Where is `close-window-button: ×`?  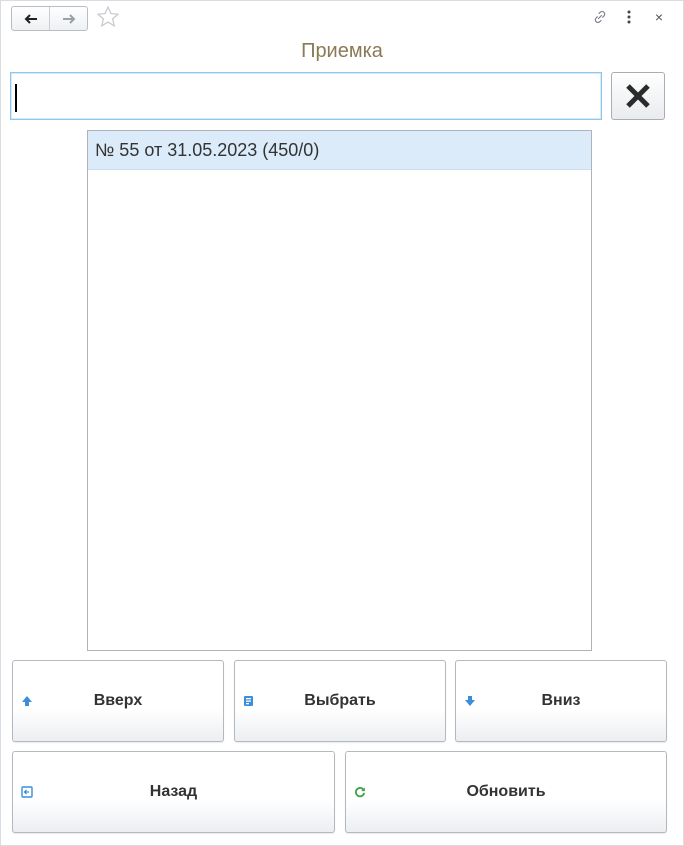
close-window-button: × is located at coordinates (659, 17).